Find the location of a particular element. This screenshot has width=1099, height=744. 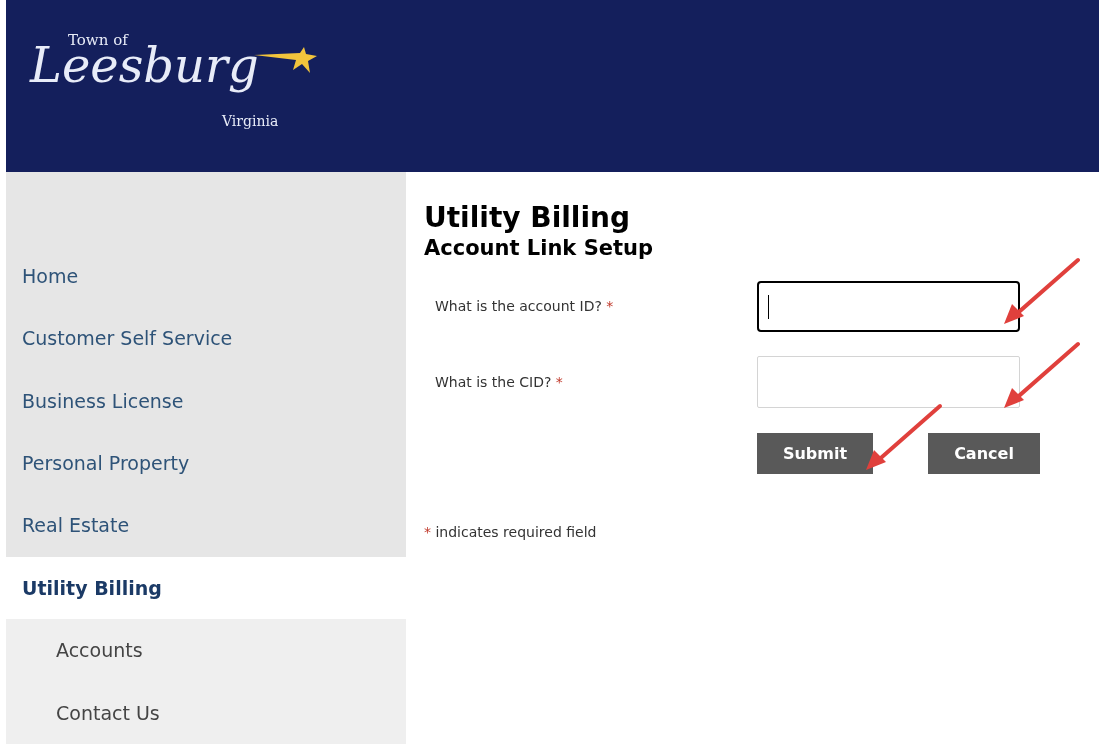

nav-item: Personal Property is located at coordinates (206, 463).